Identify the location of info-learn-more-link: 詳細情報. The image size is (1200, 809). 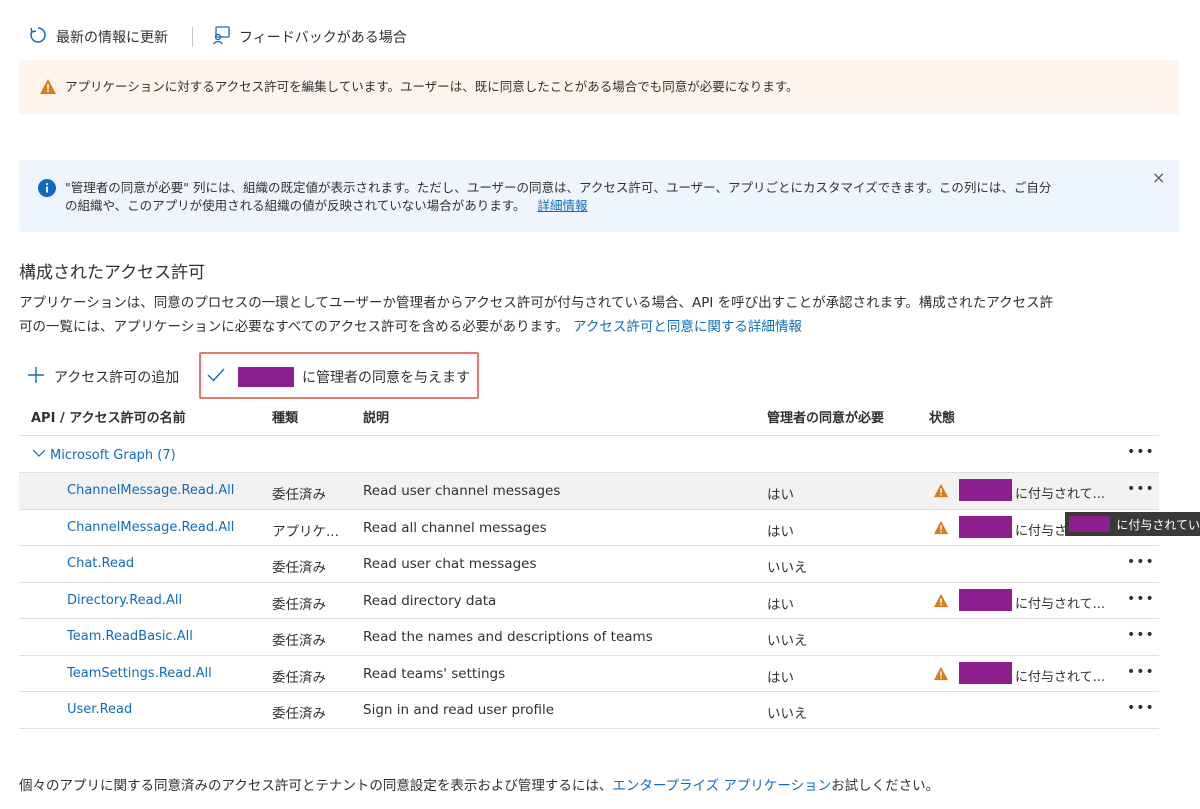
(563, 205).